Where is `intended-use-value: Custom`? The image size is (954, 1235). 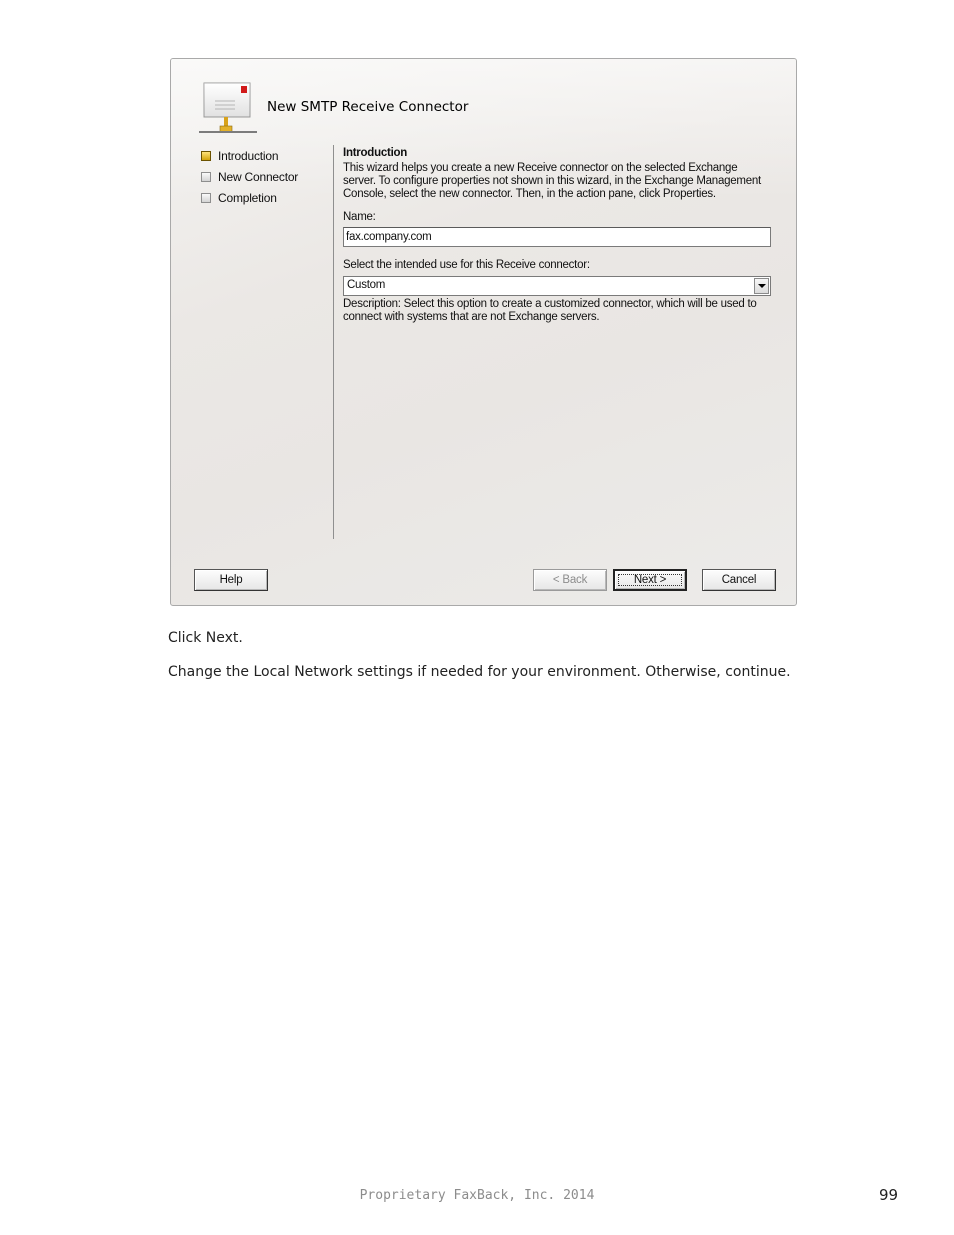
intended-use-value: Custom is located at coordinates (366, 285).